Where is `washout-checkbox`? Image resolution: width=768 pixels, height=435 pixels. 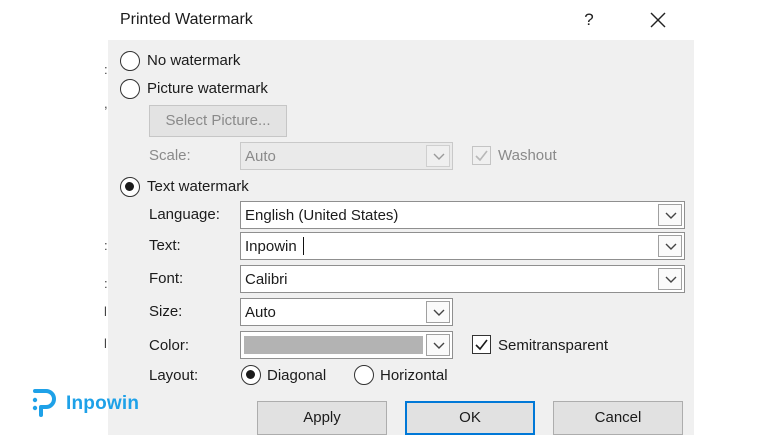 washout-checkbox is located at coordinates (481, 155).